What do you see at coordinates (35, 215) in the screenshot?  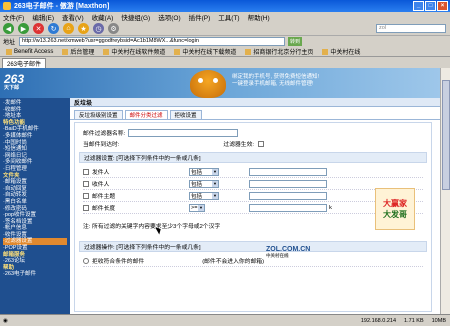 I see `sidebar-item: ·pop收件设置` at bounding box center [35, 215].